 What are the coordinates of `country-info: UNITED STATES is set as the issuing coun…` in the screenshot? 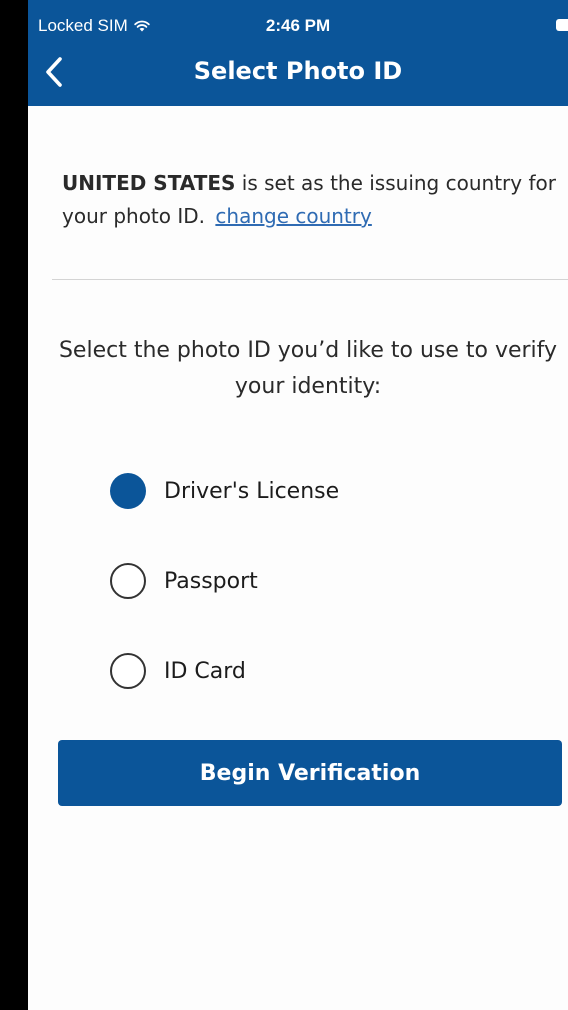 It's located at (312, 200).